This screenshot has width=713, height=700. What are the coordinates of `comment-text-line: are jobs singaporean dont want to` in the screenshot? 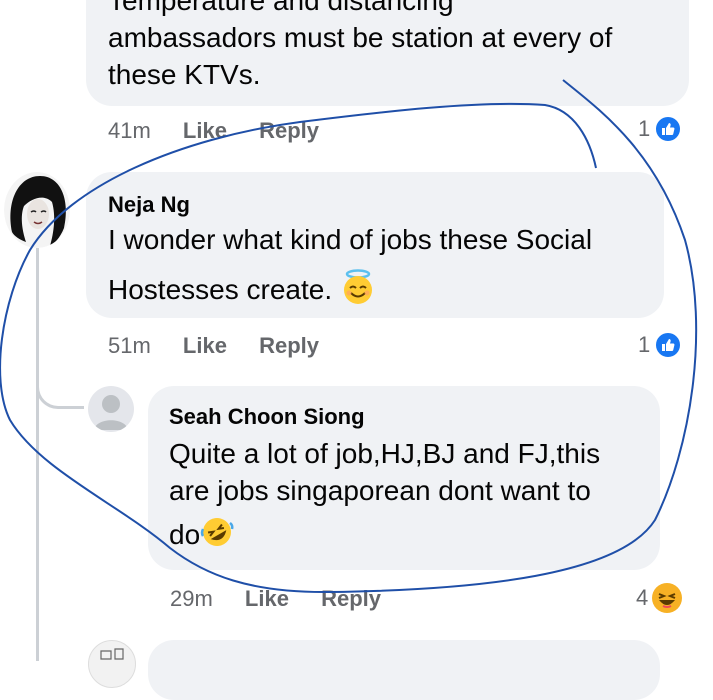 It's located at (380, 490).